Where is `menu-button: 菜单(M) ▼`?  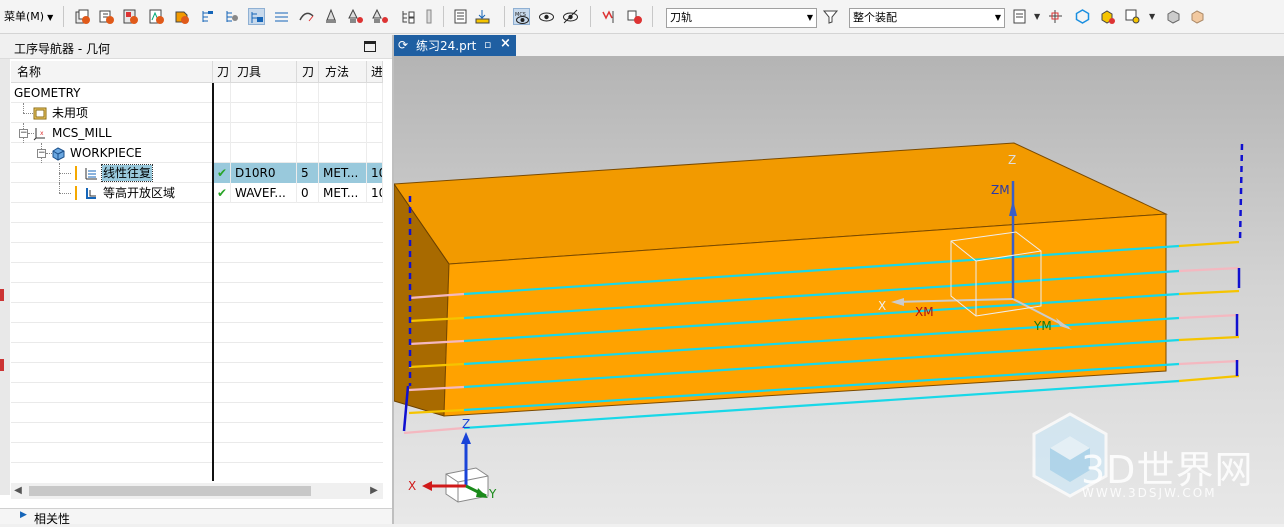
menu-button: 菜单(M) ▼ is located at coordinates (28, 17).